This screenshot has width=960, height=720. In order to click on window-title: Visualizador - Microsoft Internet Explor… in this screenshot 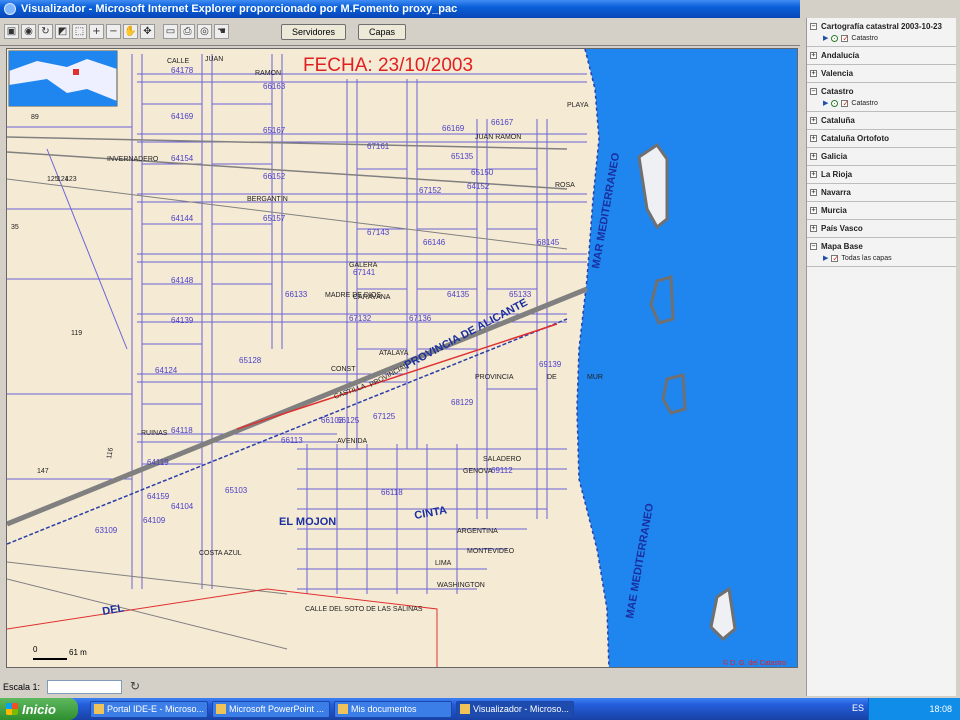, I will do `click(239, 9)`.